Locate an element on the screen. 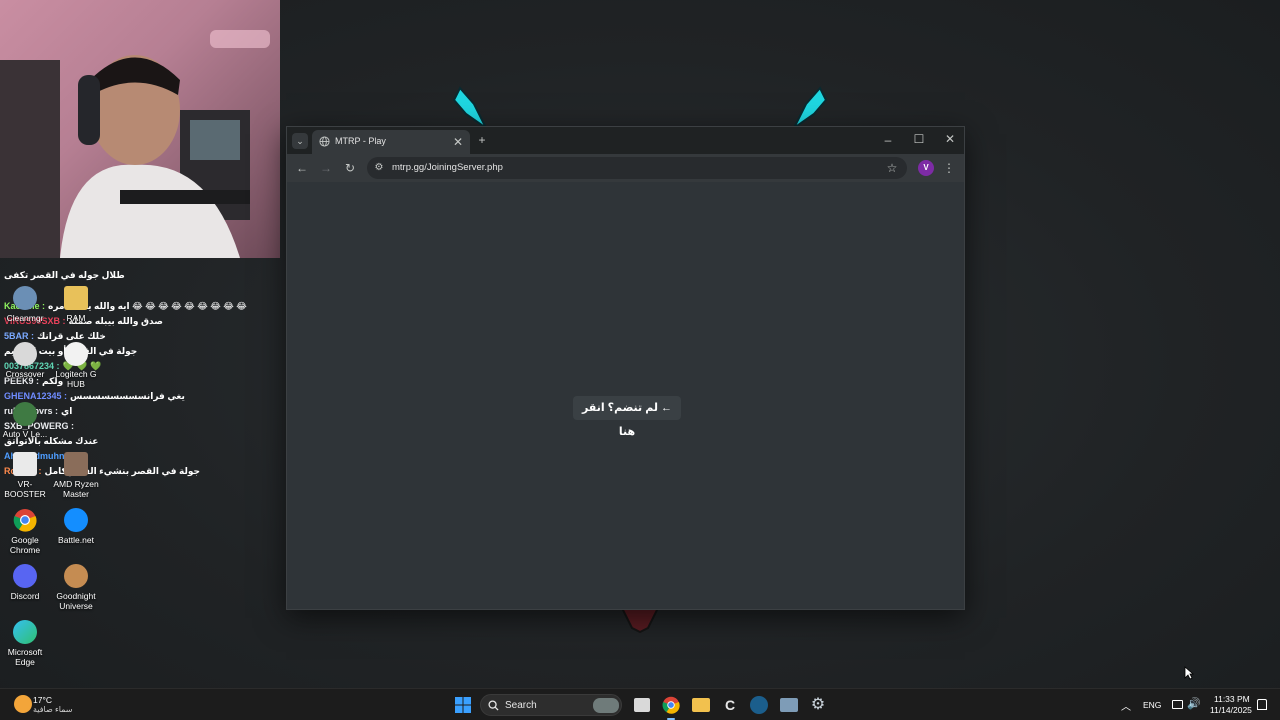 The width and height of the screenshot is (1280, 720). back-arrow-icon: ← is located at coordinates (302, 168).